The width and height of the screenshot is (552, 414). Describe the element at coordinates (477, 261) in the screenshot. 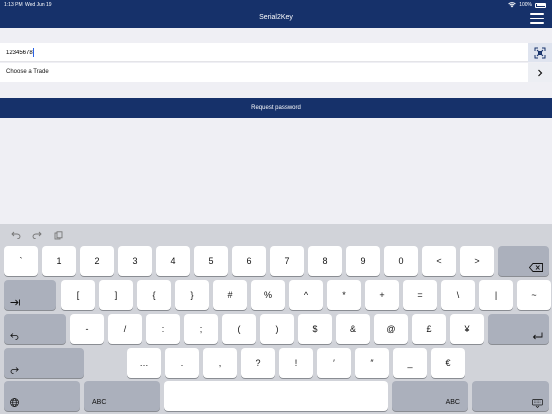

I see `key-greater-than: >` at that location.